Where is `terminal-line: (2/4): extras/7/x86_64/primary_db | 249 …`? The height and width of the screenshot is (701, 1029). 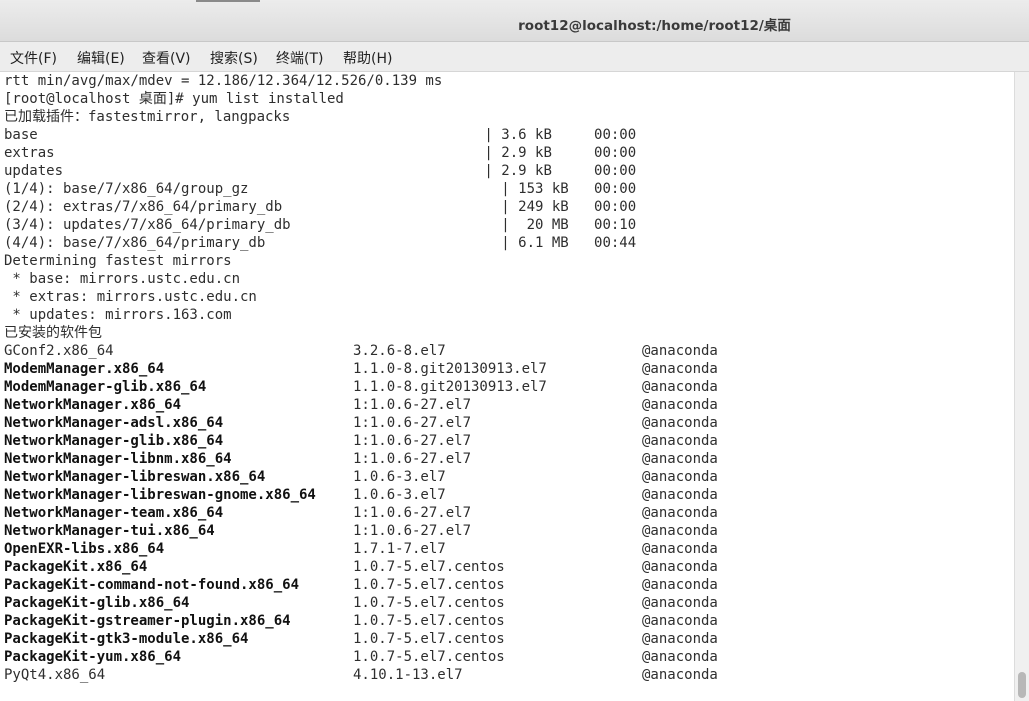 terminal-line: (2/4): extras/7/x86_64/primary_db | 249 … is located at coordinates (320, 207).